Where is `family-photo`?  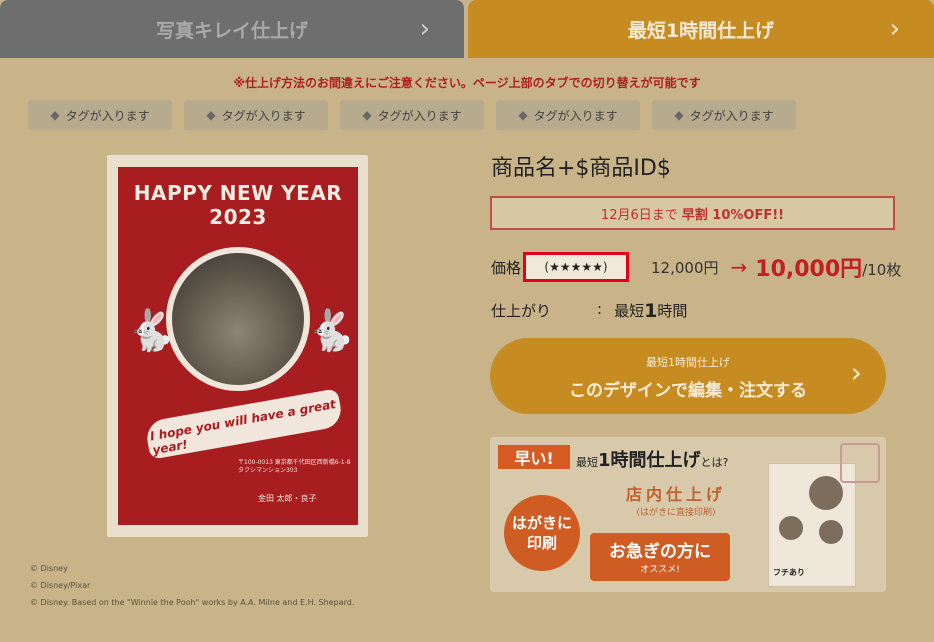 family-photo is located at coordinates (238, 319).